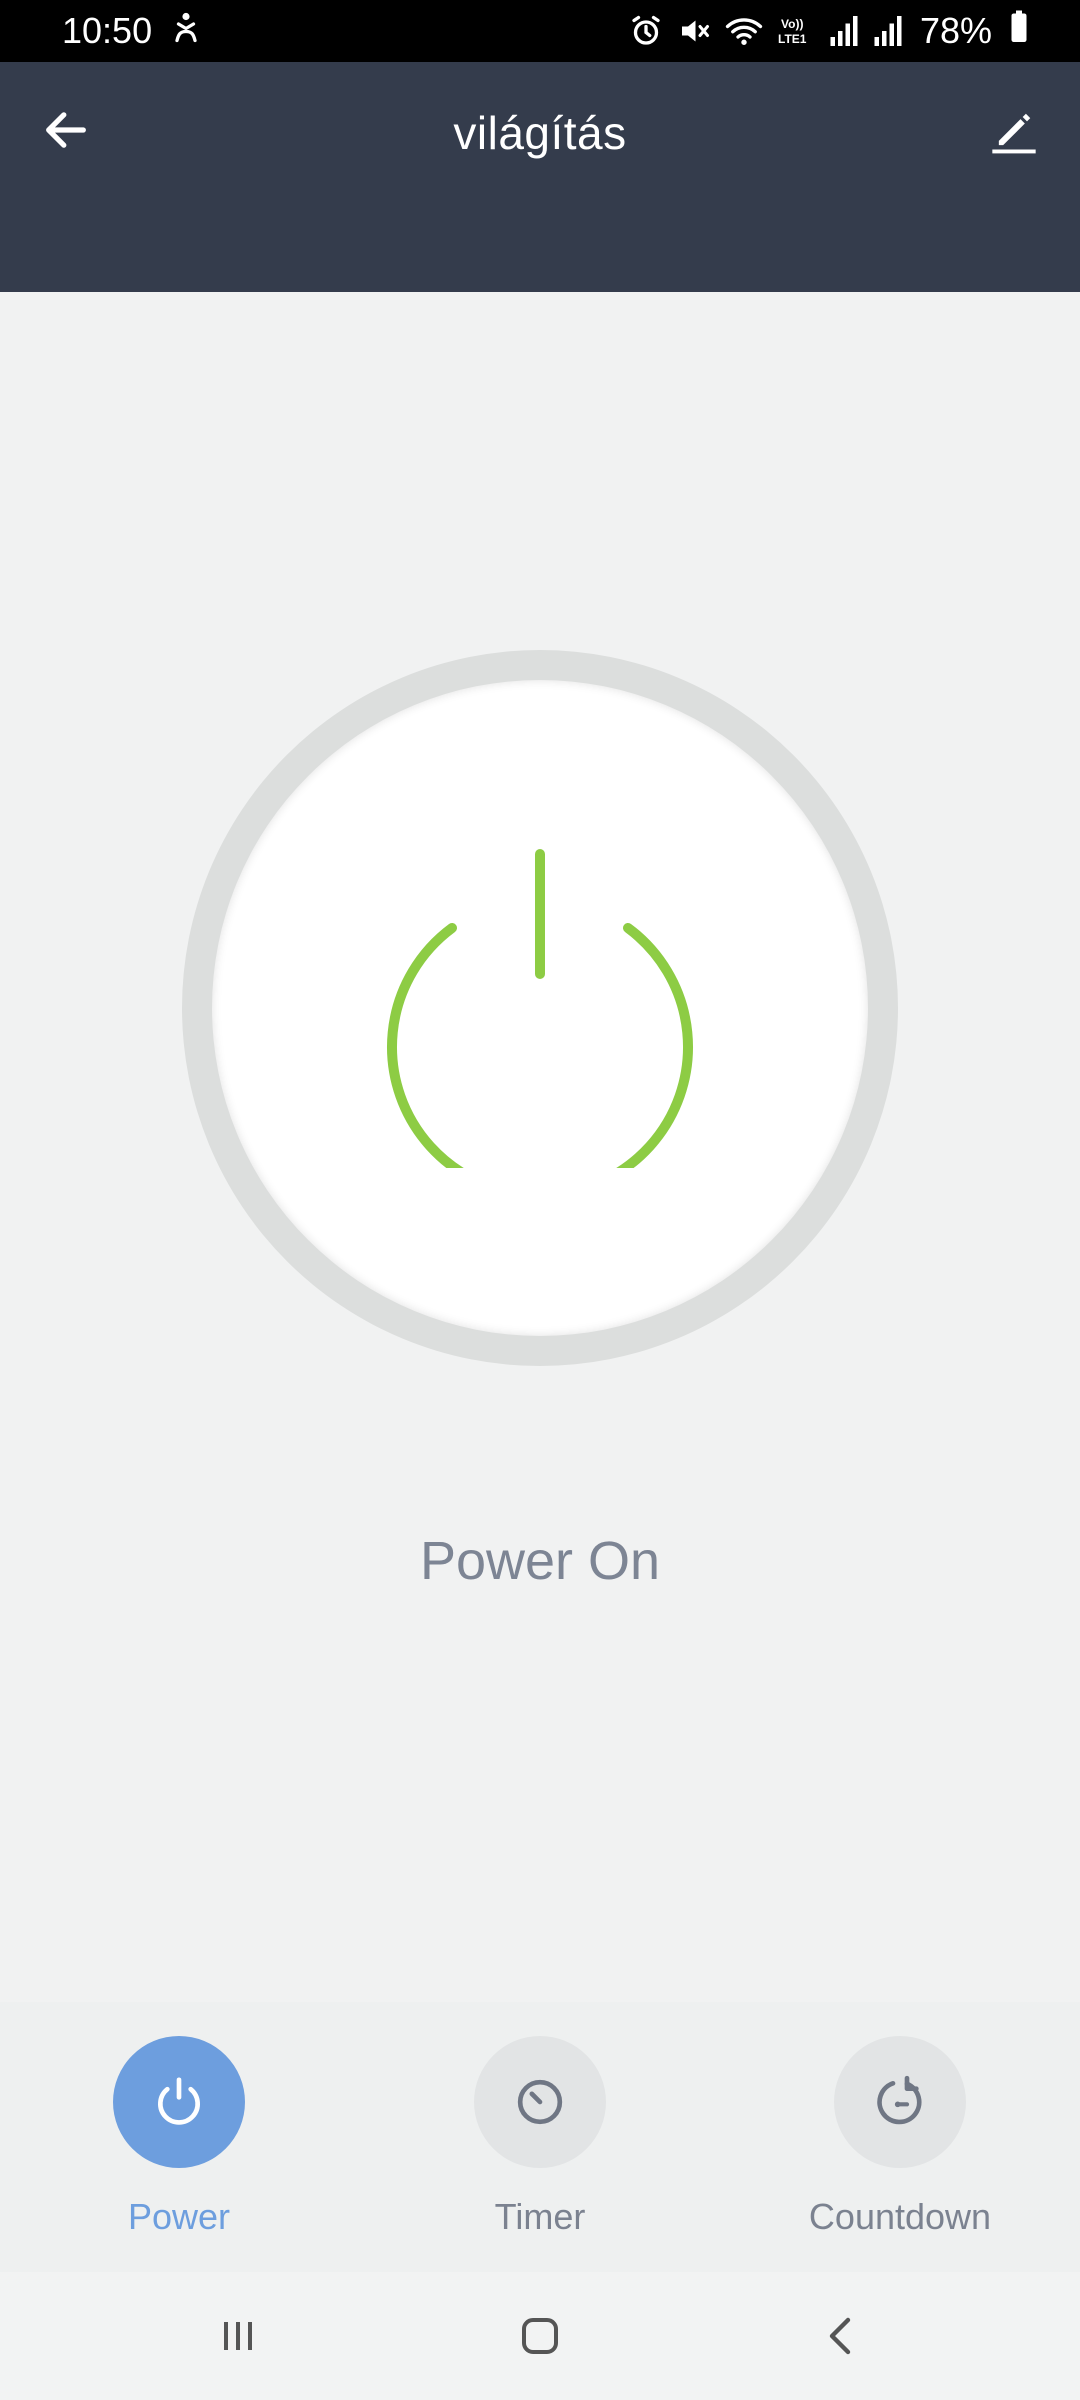  I want to click on tab-timer-circle, so click(540, 2102).